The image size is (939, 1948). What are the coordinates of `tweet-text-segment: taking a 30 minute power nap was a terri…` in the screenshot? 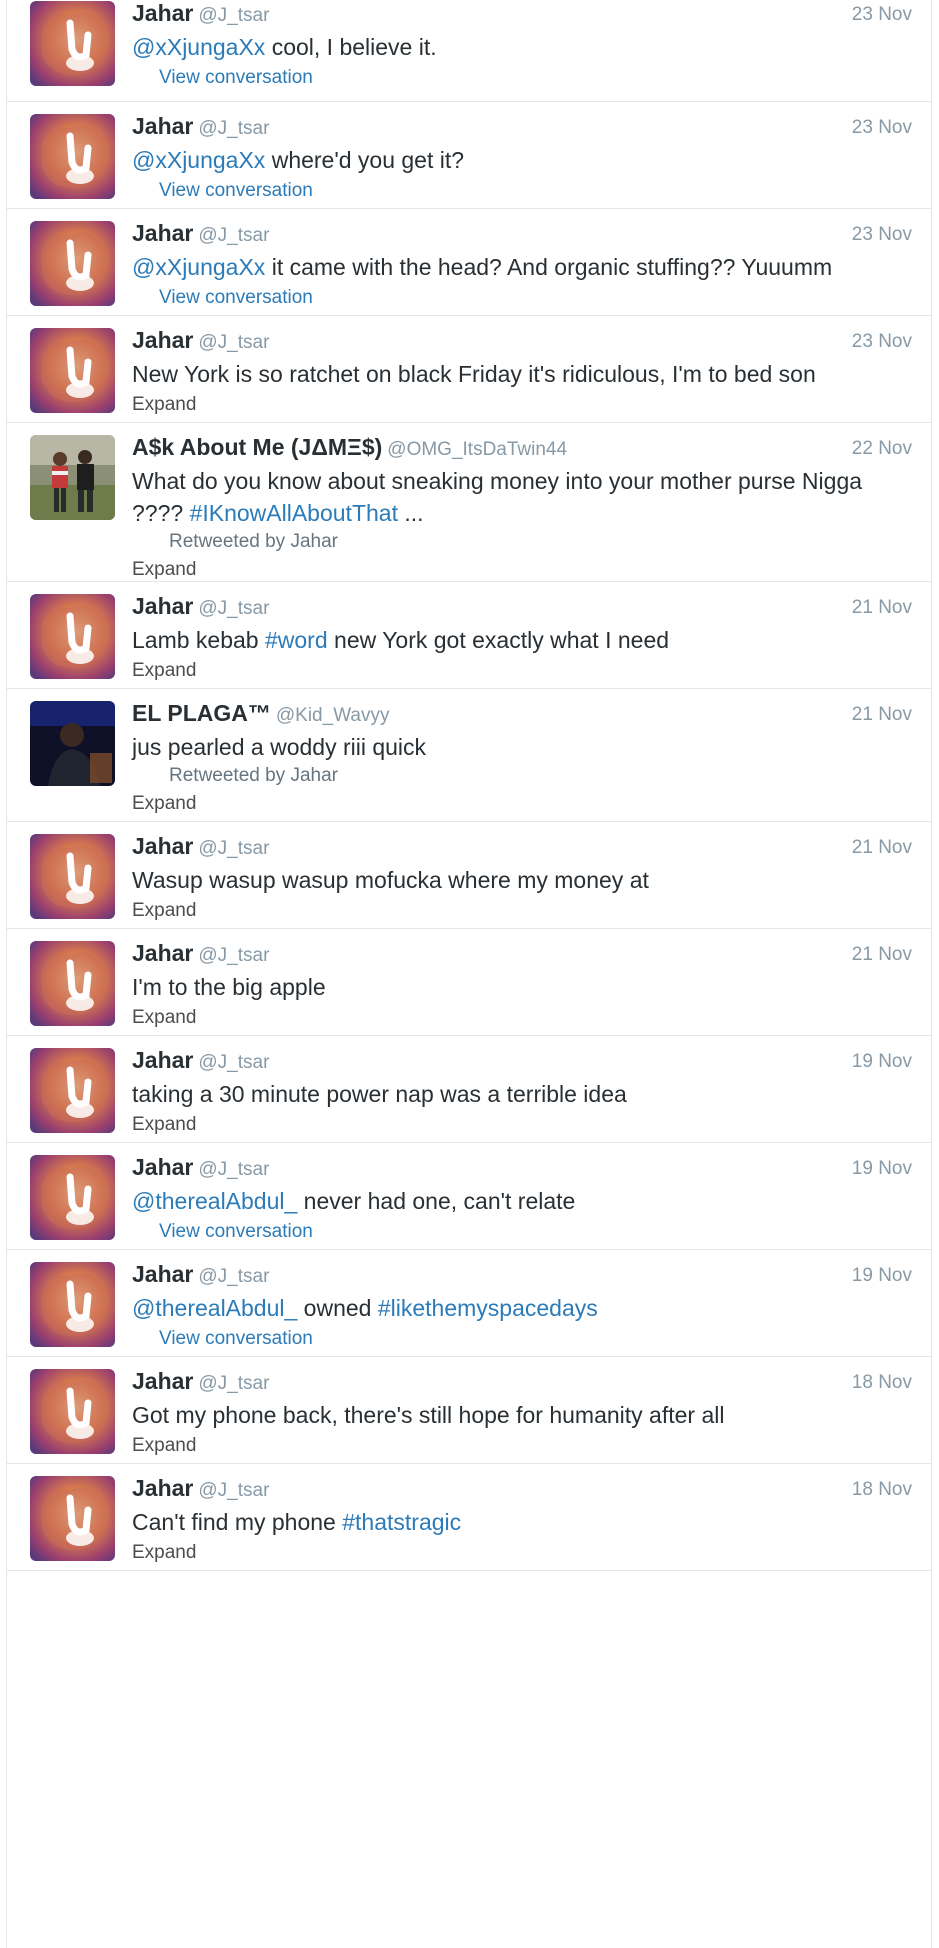 It's located at (379, 1094).